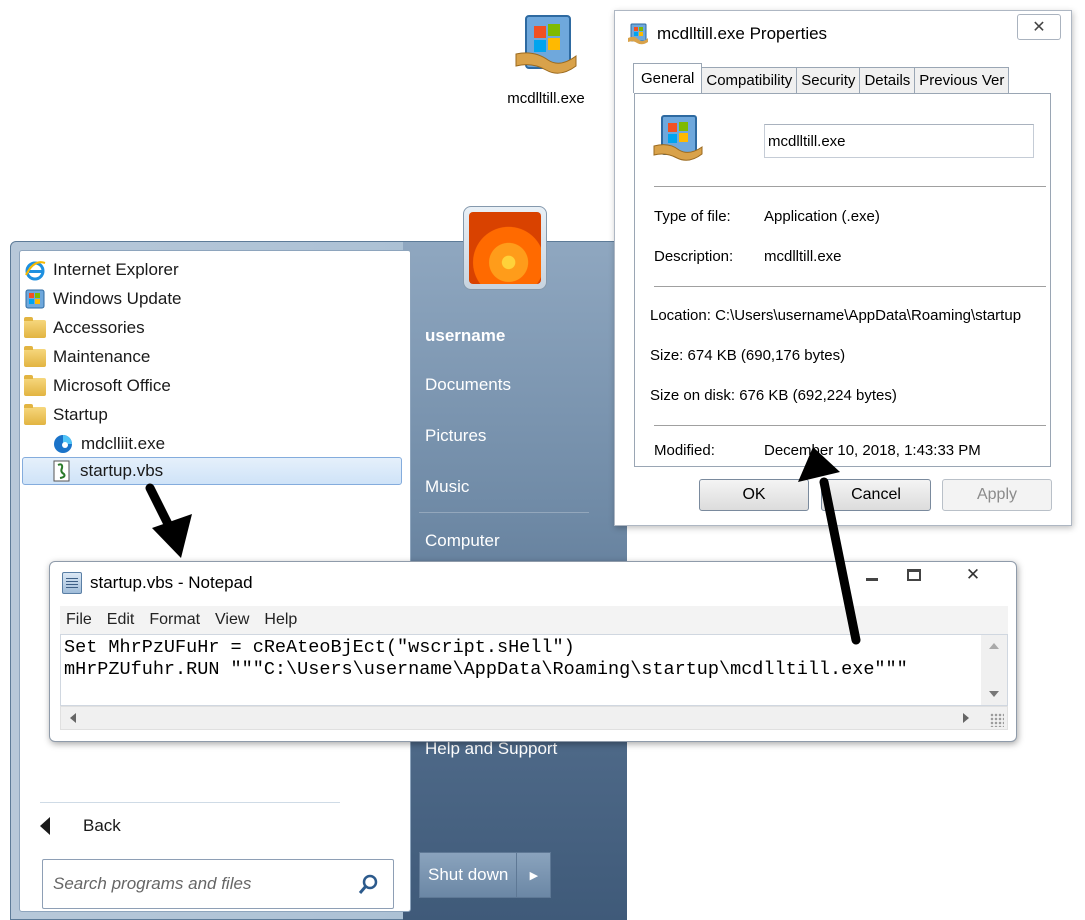  Describe the element at coordinates (455, 436) in the screenshot. I see `right-item-pictures: Pictures` at that location.